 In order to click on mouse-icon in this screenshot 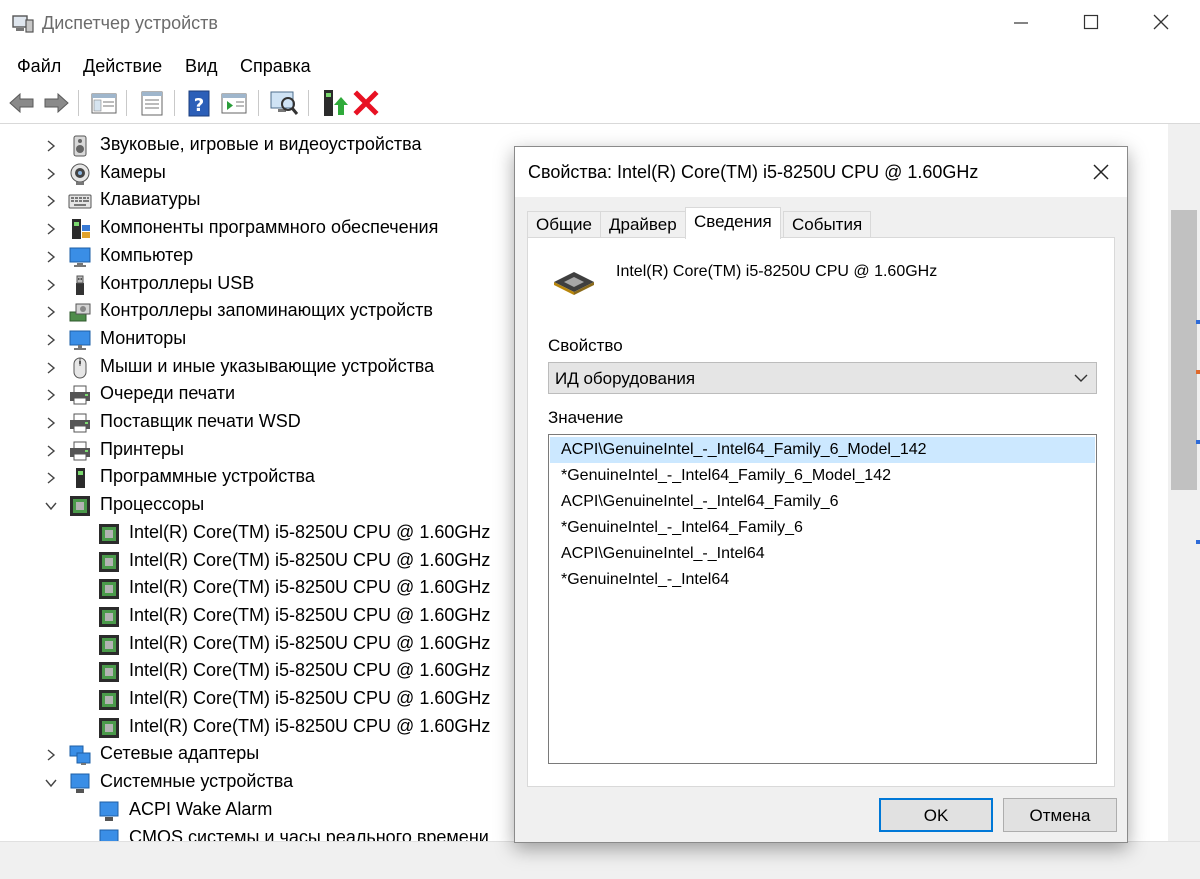, I will do `click(80, 368)`.